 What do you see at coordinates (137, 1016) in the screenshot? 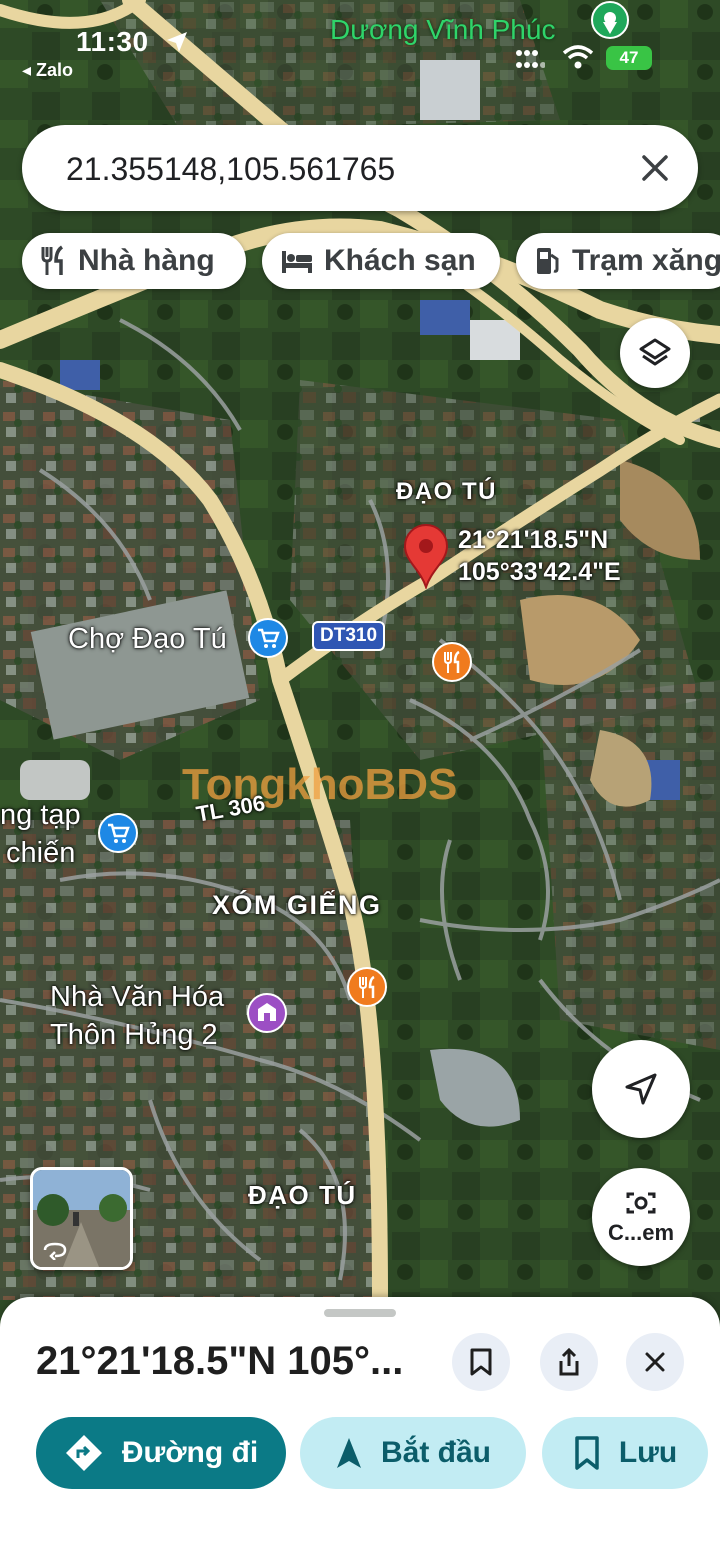
I see `poi-nha-van-hoa-label: Nhà Văn Hóa Thôn Hủng 2` at bounding box center [137, 1016].